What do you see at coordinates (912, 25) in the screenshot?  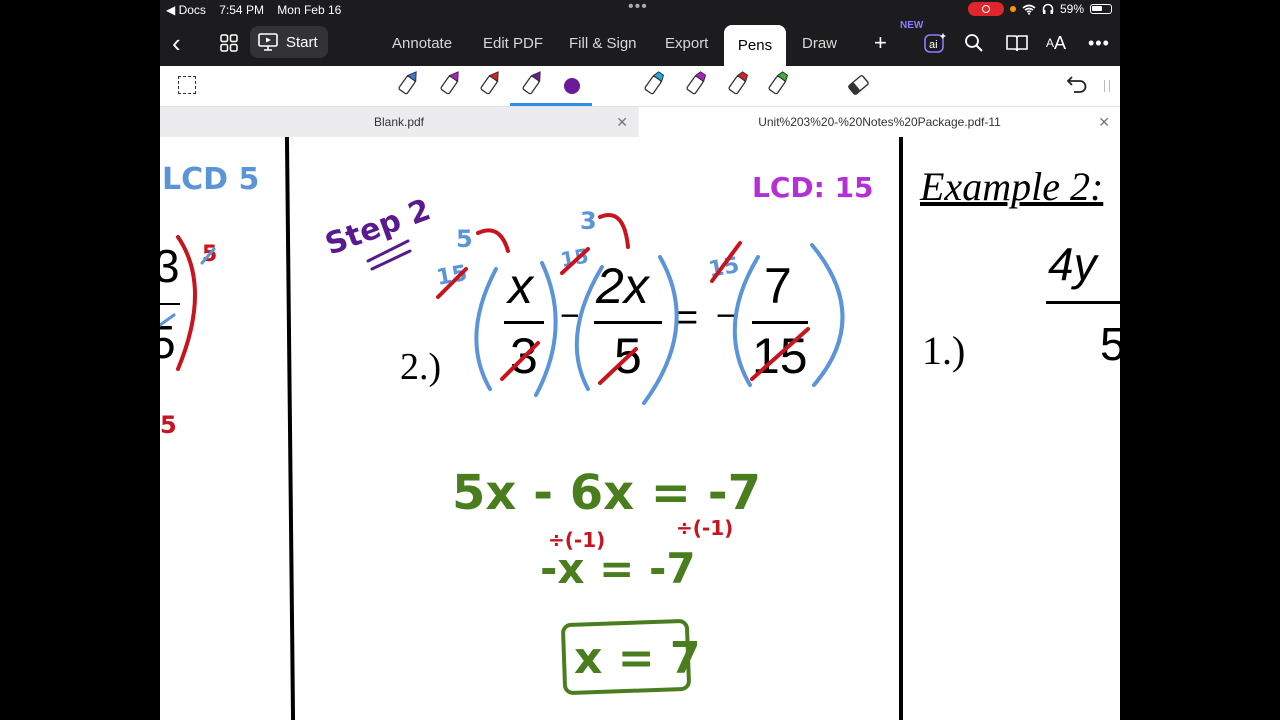 I see `new-badge: NEW` at bounding box center [912, 25].